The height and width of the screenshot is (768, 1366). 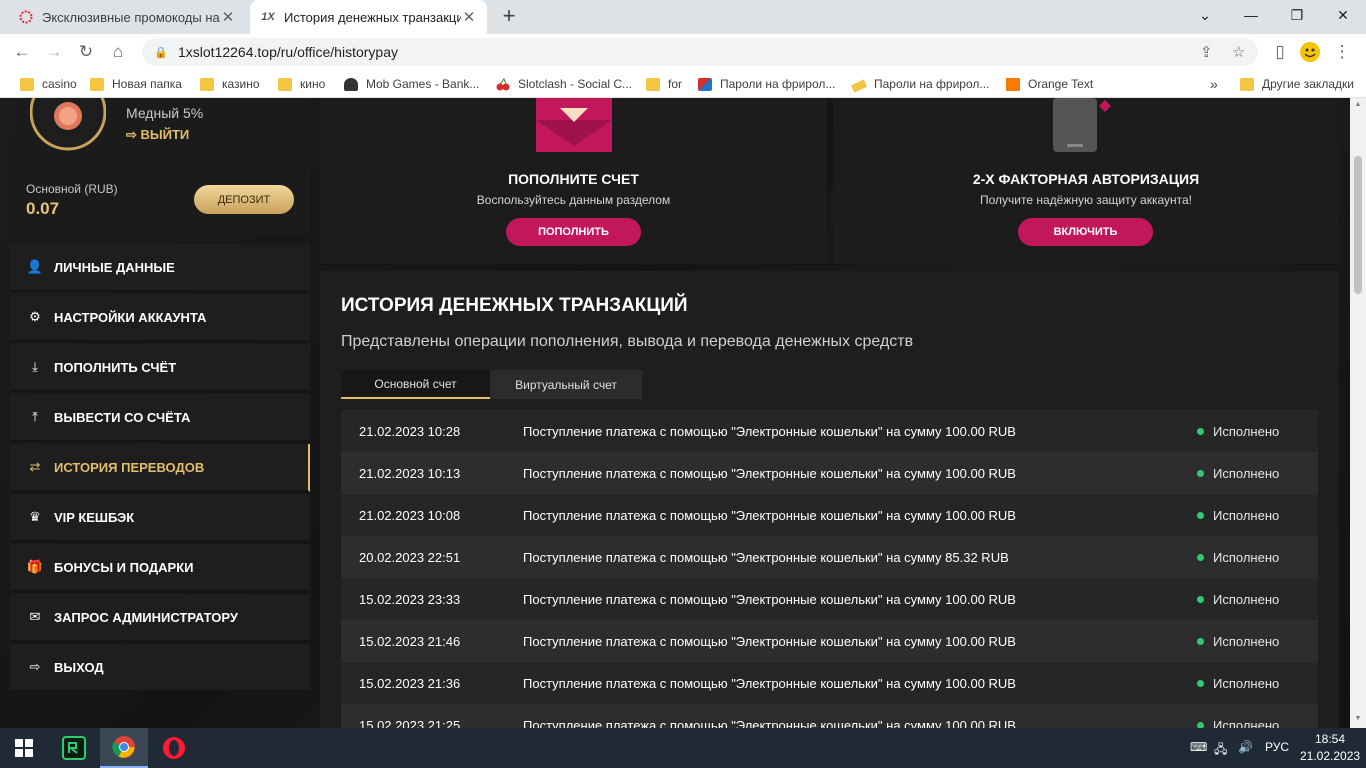 I want to click on keyboard-layout-icon: ⌨, so click(x=1198, y=747).